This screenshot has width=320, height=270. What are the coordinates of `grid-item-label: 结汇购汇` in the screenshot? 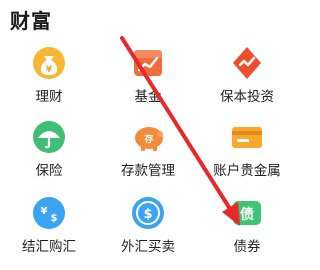 It's located at (49, 247).